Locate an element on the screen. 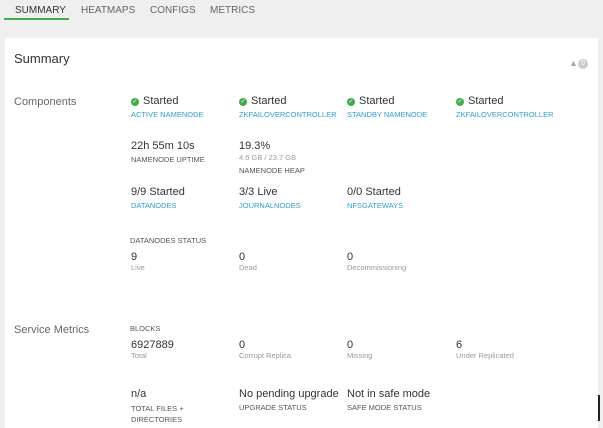 Image resolution: width=603 pixels, height=428 pixels. blocks-heading: BLOCKS is located at coordinates (145, 328).